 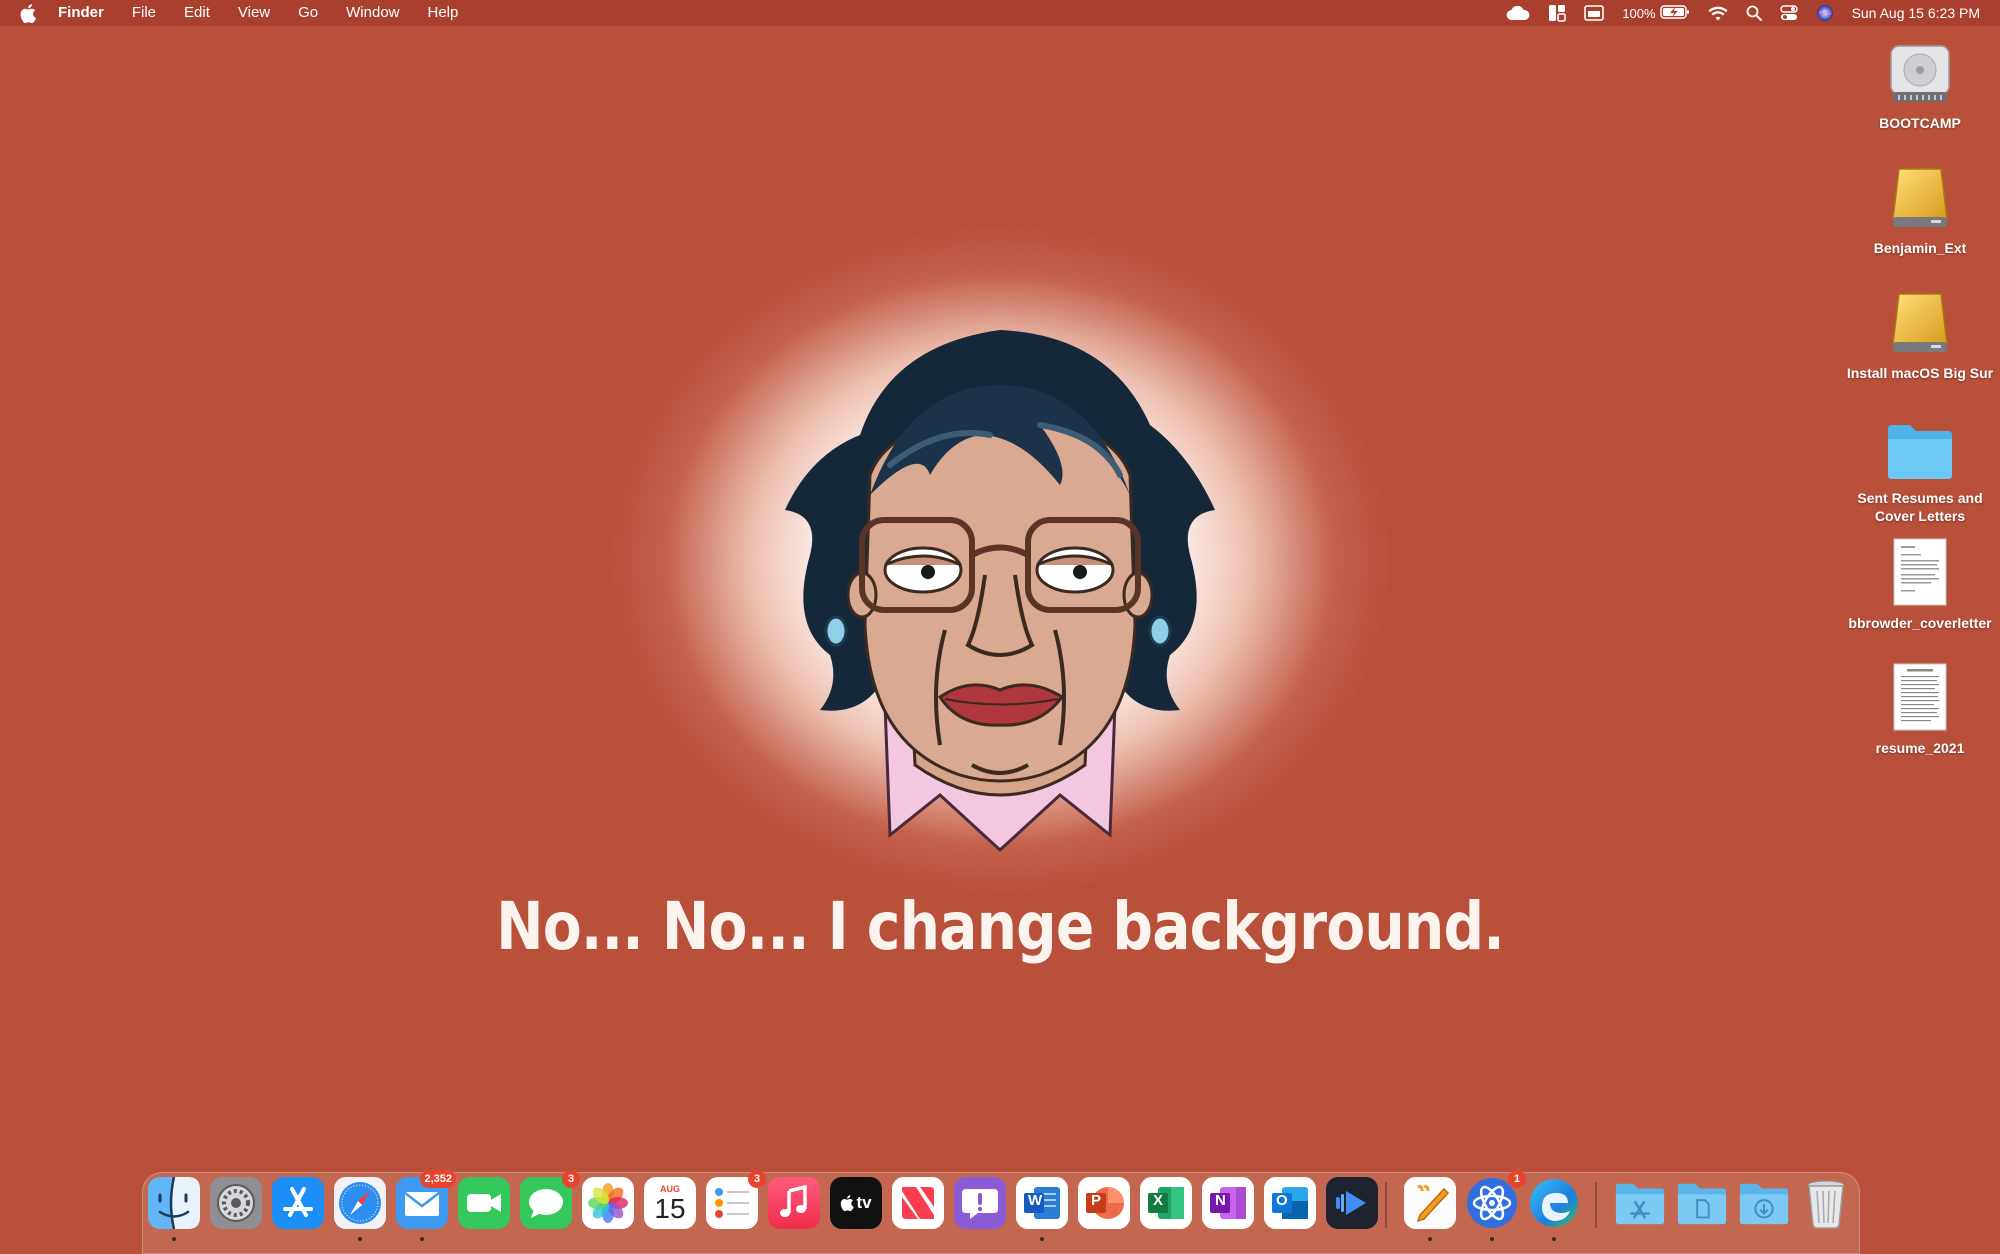 I want to click on atom-badge: 1, so click(x=1517, y=1179).